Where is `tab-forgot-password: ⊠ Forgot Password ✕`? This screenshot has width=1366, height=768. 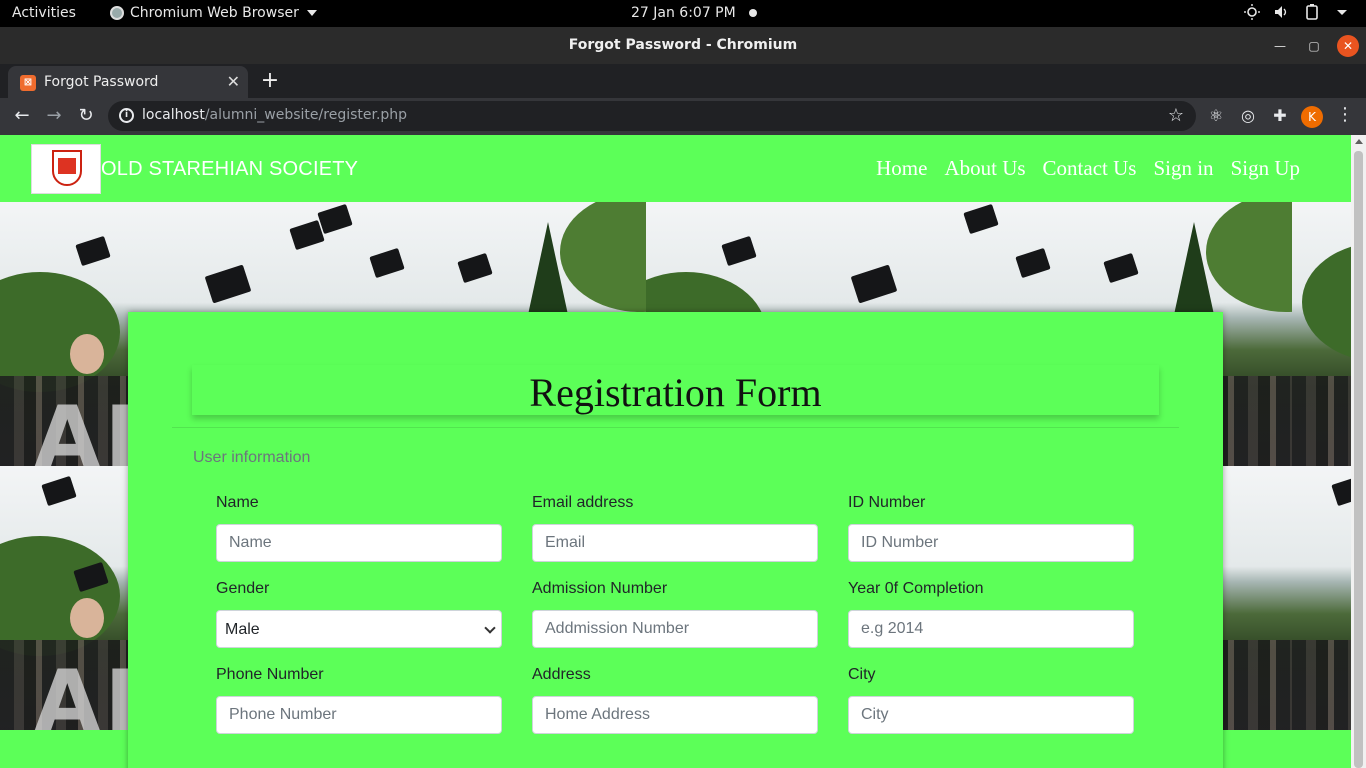
tab-forgot-password: ⊠ Forgot Password ✕ is located at coordinates (128, 82).